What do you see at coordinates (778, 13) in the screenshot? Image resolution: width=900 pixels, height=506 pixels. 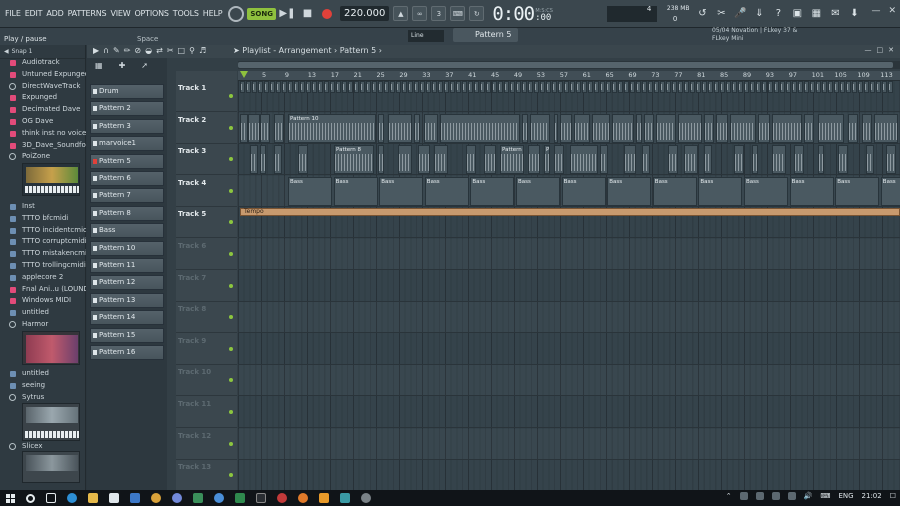 I see `help-button: ?` at bounding box center [778, 13].